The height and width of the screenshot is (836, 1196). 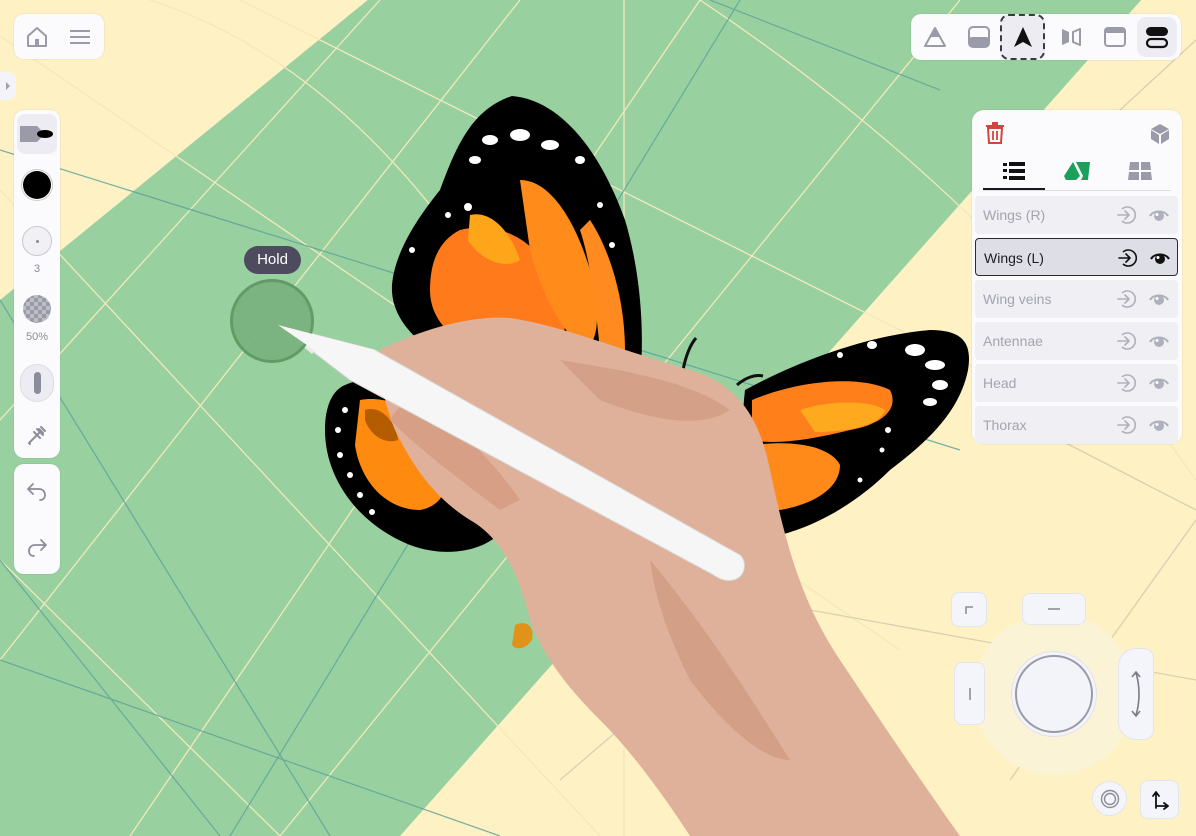 I want to click on window-icon, so click(x=1115, y=37).